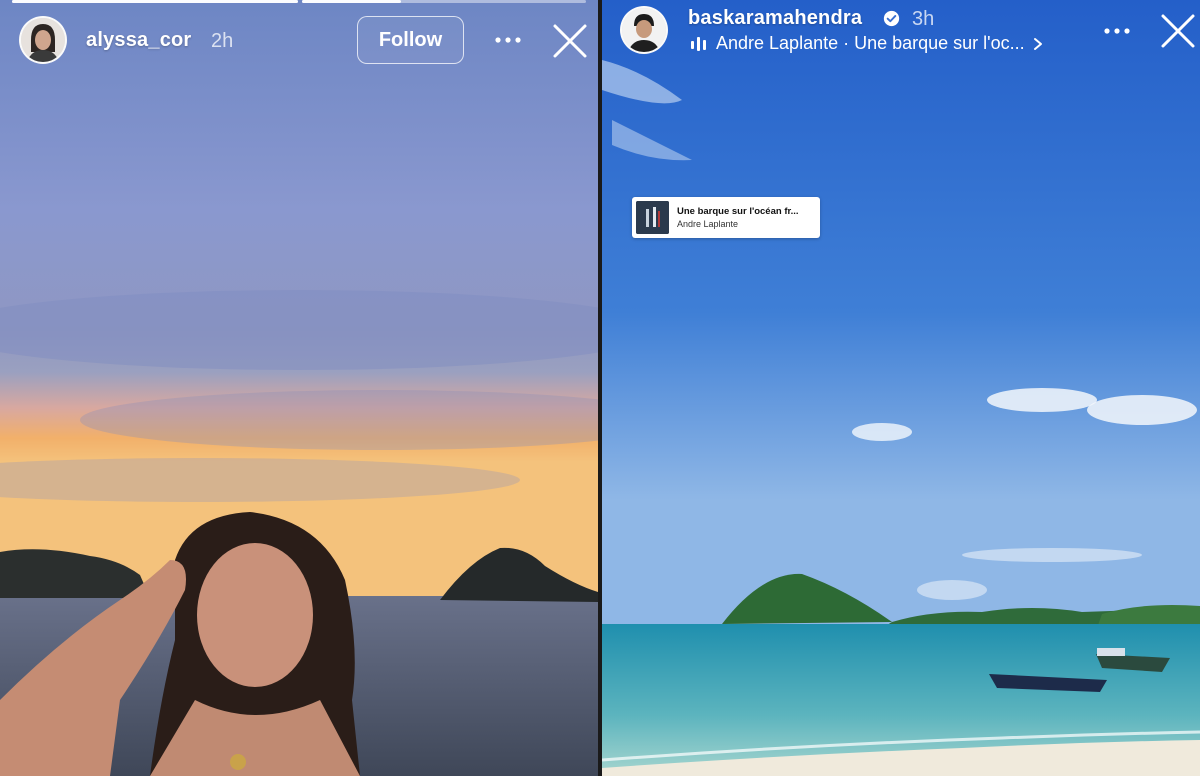 This screenshot has height=776, width=1200. What do you see at coordinates (410, 40) in the screenshot?
I see `follow-button: Follow` at bounding box center [410, 40].